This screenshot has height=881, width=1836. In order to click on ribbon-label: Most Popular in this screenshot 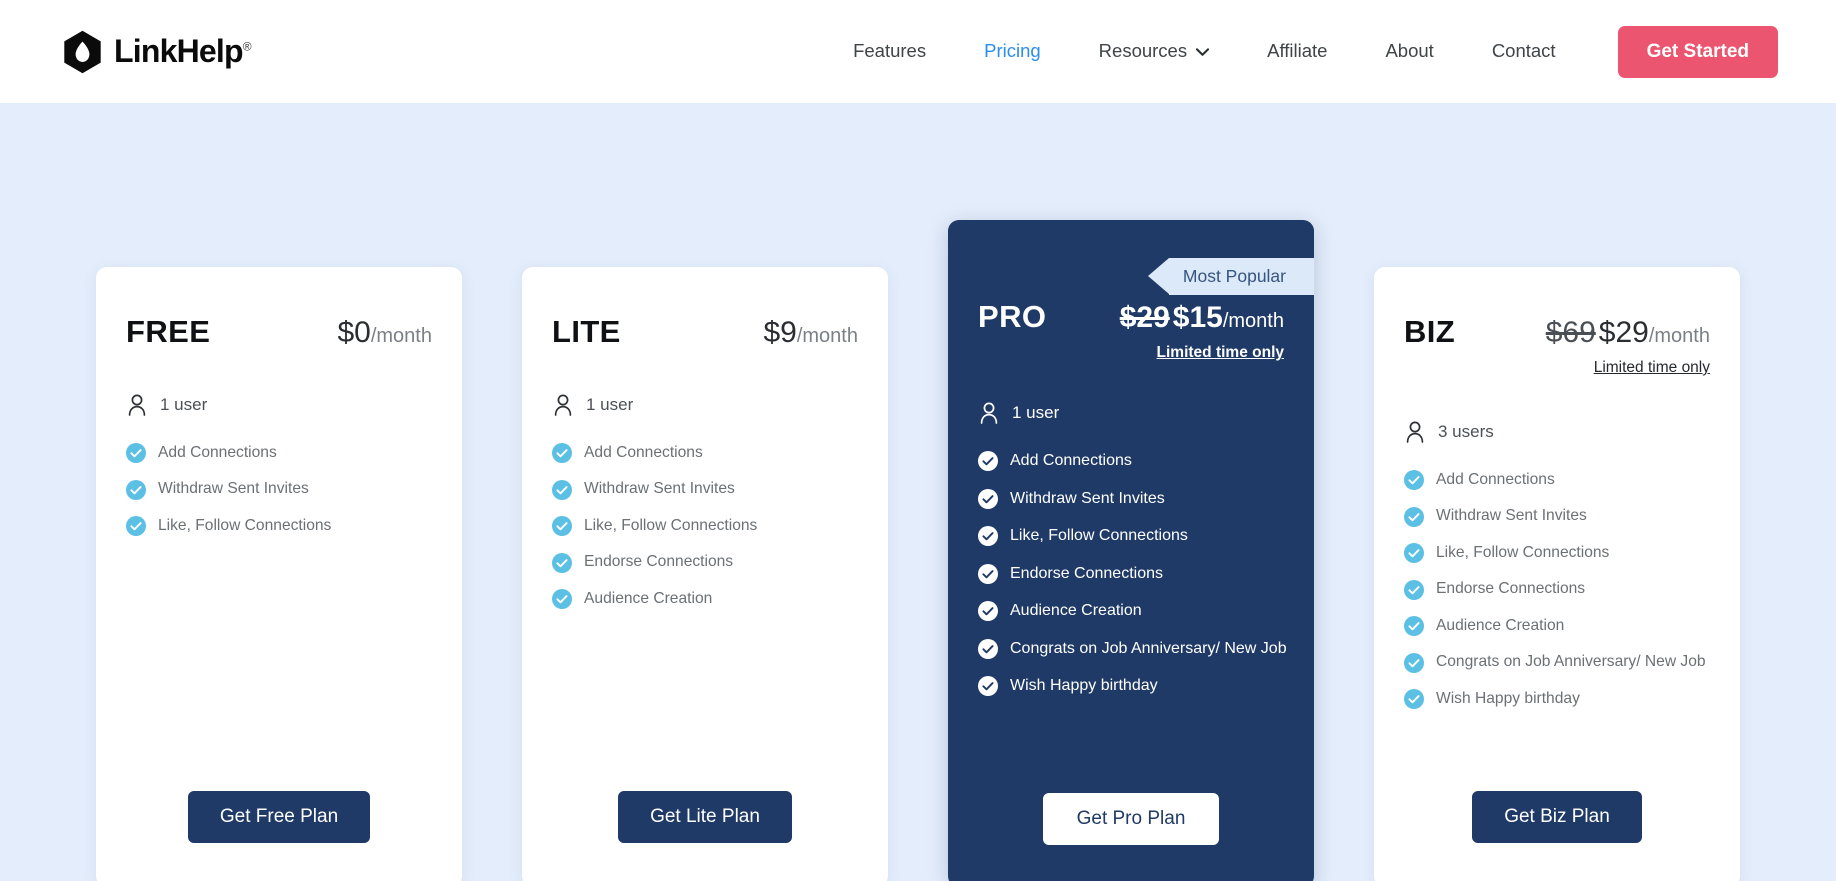, I will do `click(1234, 276)`.